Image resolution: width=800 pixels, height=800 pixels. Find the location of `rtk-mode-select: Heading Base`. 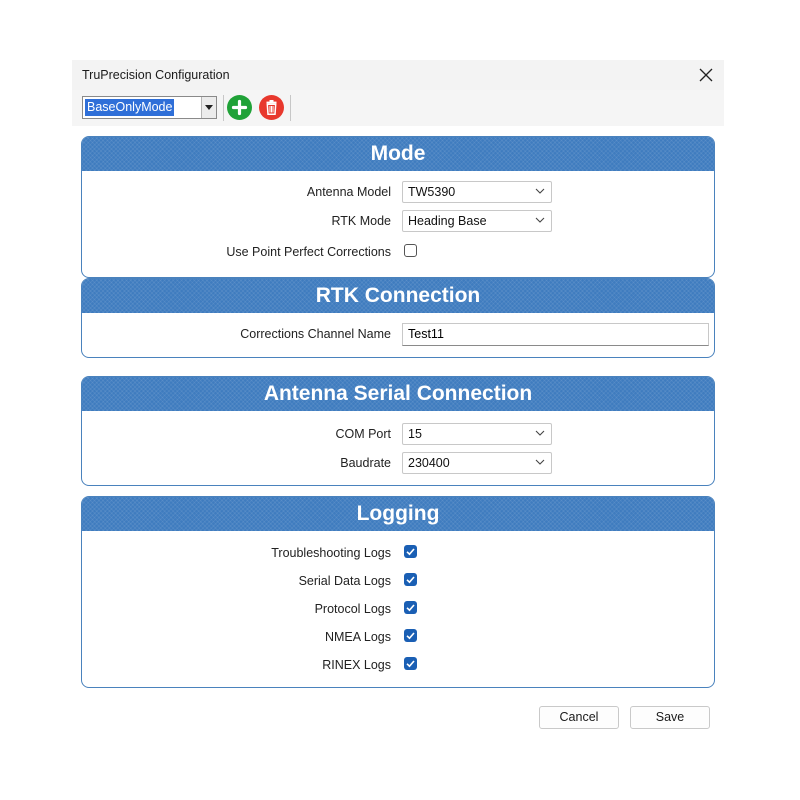

rtk-mode-select: Heading Base is located at coordinates (477, 221).